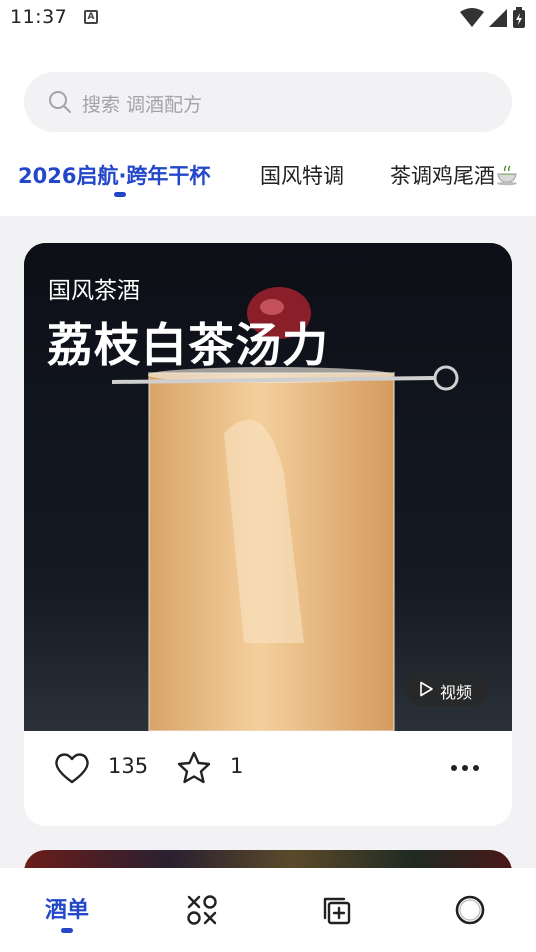  I want to click on card-category: 国风茶酒, so click(94, 291).